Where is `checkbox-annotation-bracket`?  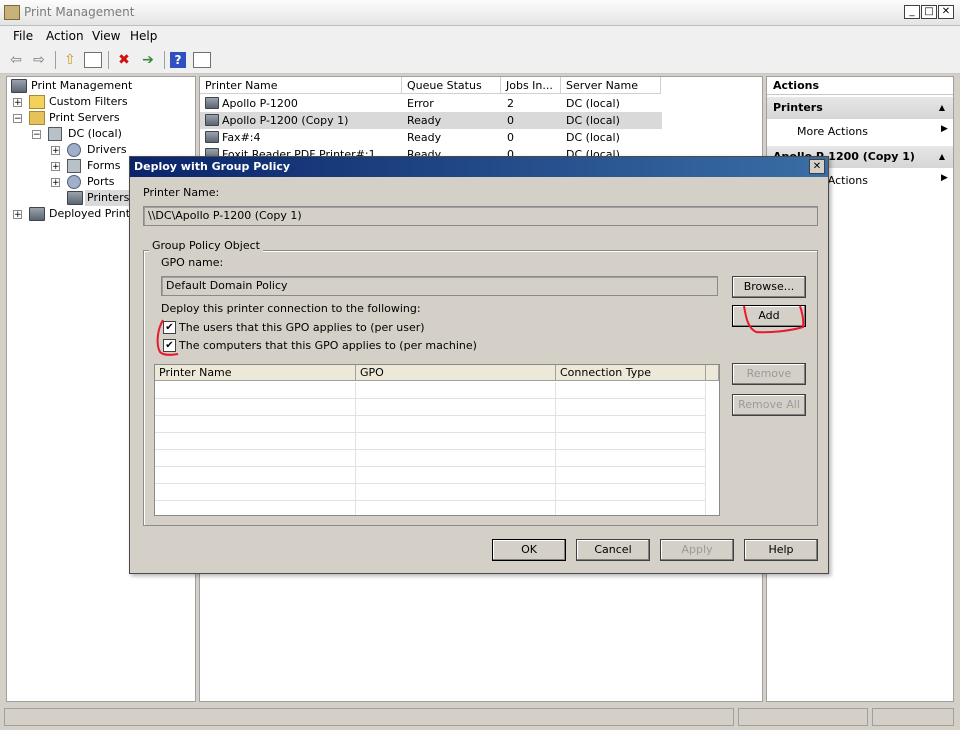 checkbox-annotation-bracket is located at coordinates (167, 337).